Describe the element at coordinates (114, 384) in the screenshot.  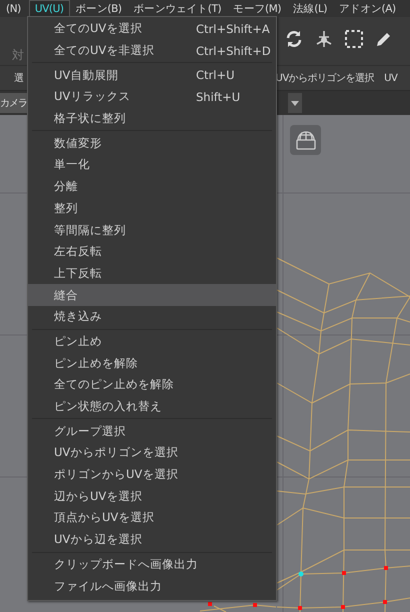
I see `menu-item-label: 全てのピン止めを解除` at that location.